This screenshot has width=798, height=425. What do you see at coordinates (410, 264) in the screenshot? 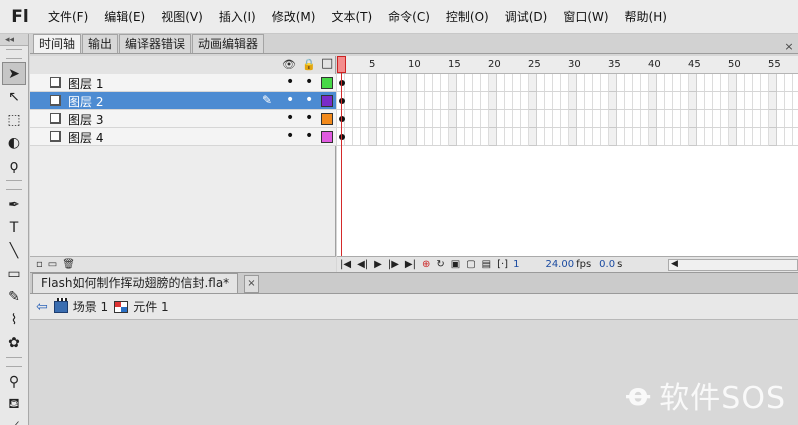
I see `last-frame-icon: ▶|` at bounding box center [410, 264].